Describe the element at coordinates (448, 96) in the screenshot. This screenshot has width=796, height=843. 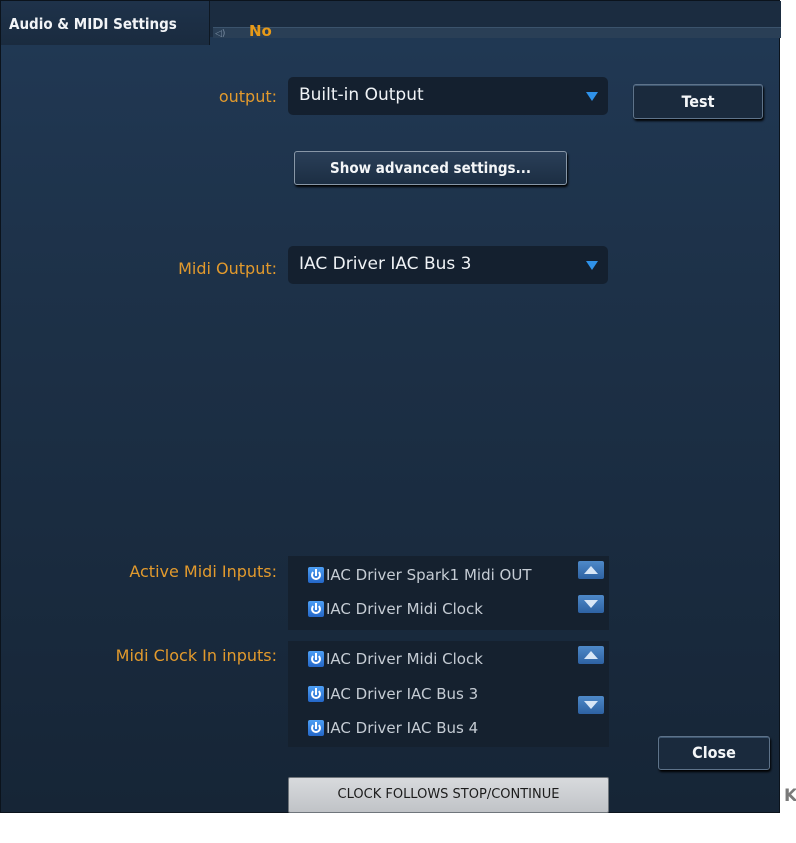
I see `output-dropdown: Built-in Output` at that location.